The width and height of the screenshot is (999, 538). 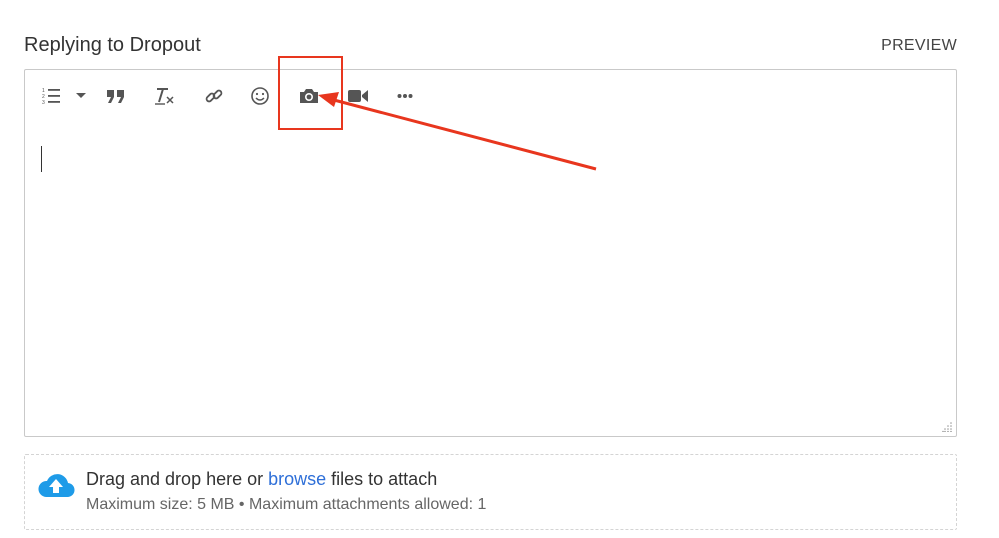 I want to click on list-type-dropdown, so click(x=81, y=96).